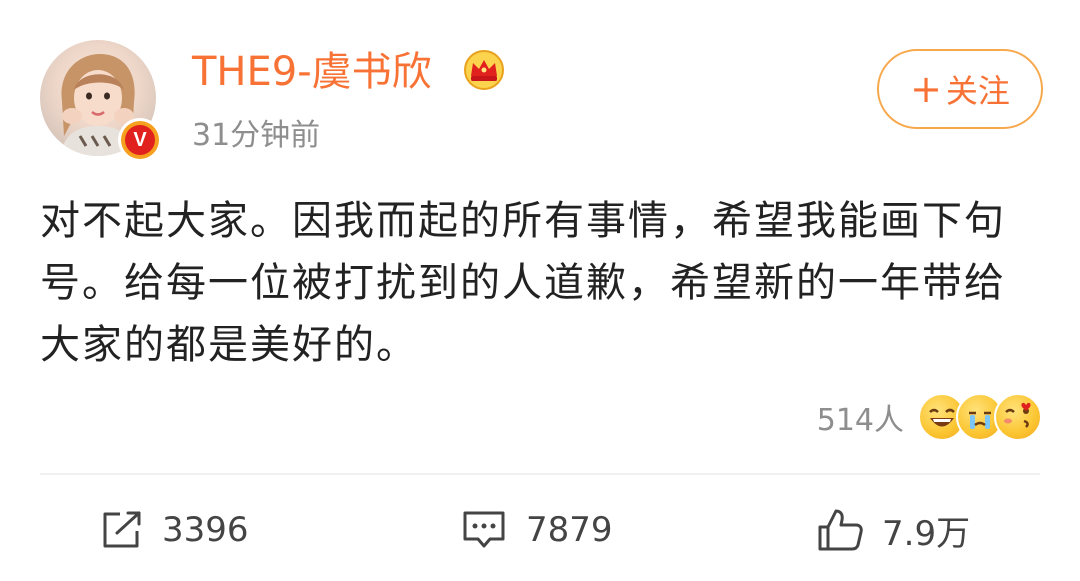 This screenshot has width=1080, height=581. Describe the element at coordinates (840, 530) in the screenshot. I see `thumbs-up-icon` at that location.